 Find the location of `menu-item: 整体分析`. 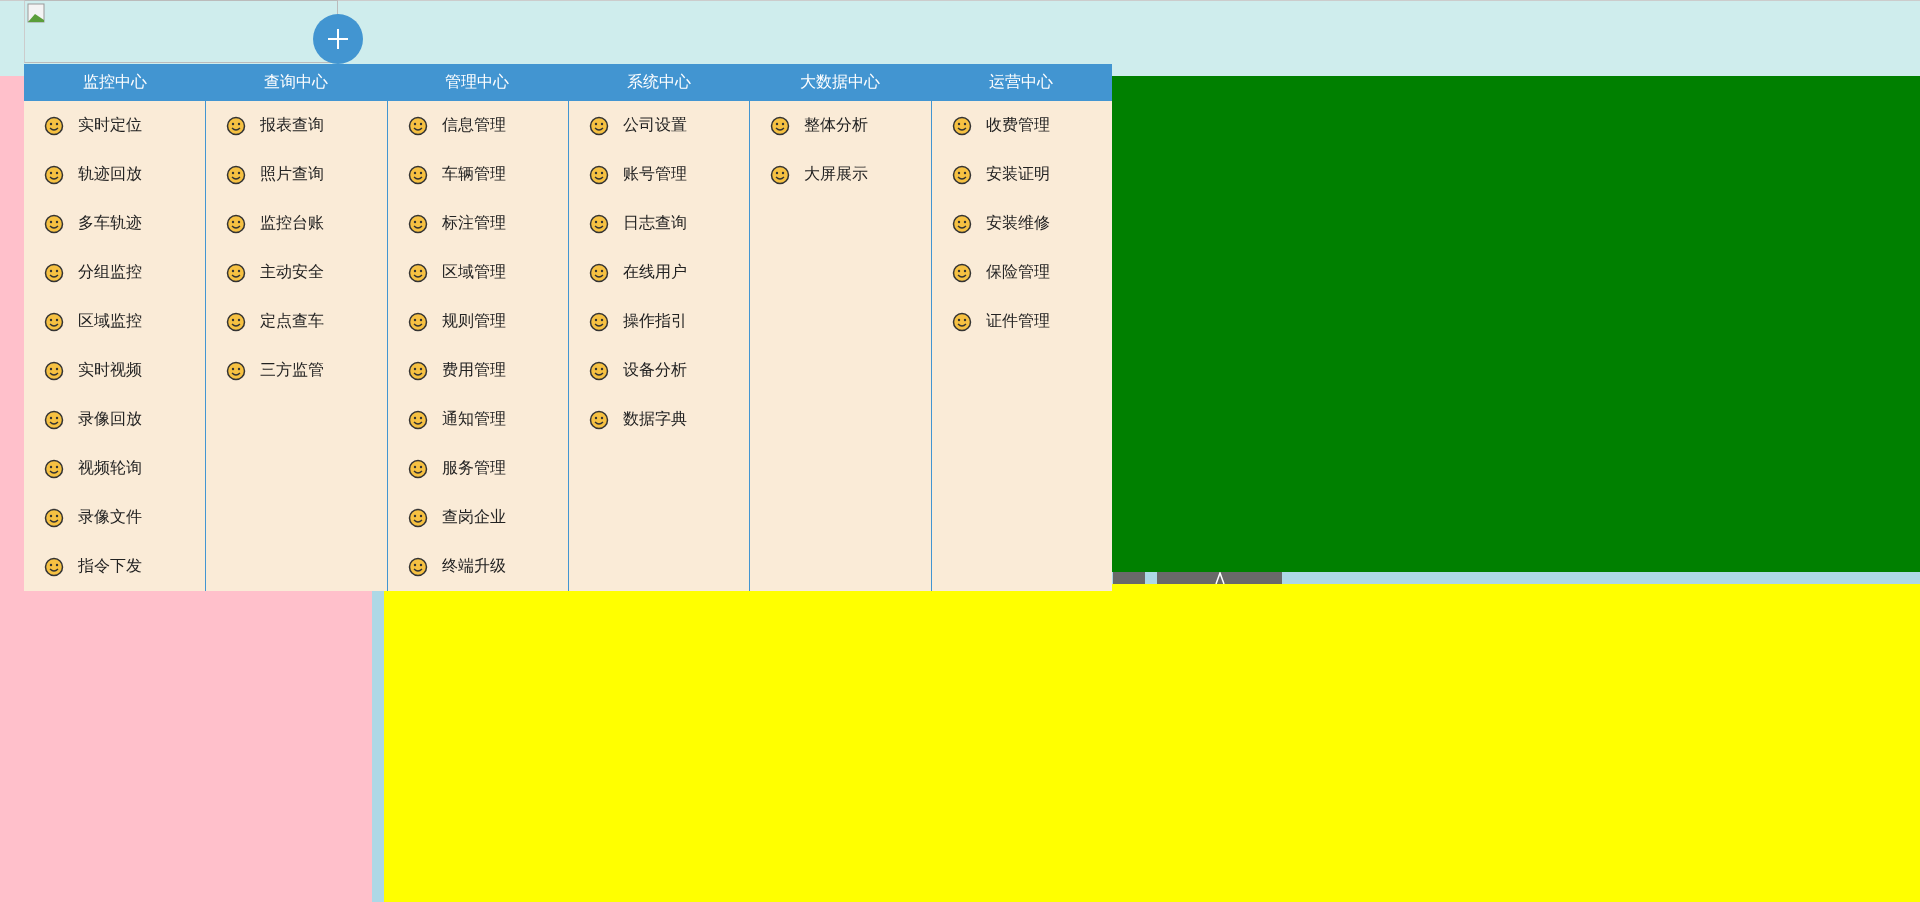

menu-item: 整体分析 is located at coordinates (840, 125).